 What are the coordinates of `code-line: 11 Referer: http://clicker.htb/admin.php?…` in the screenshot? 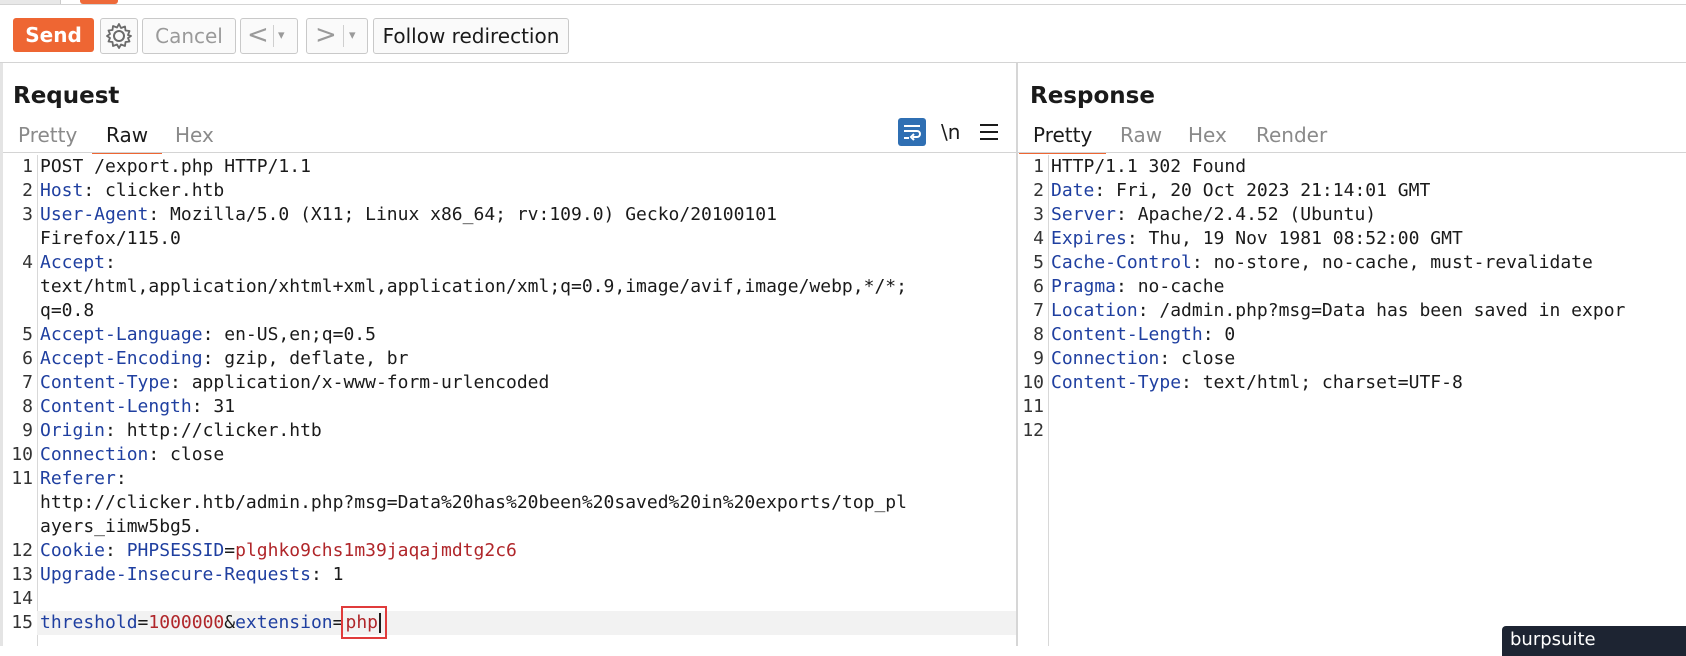 It's located at (513, 503).